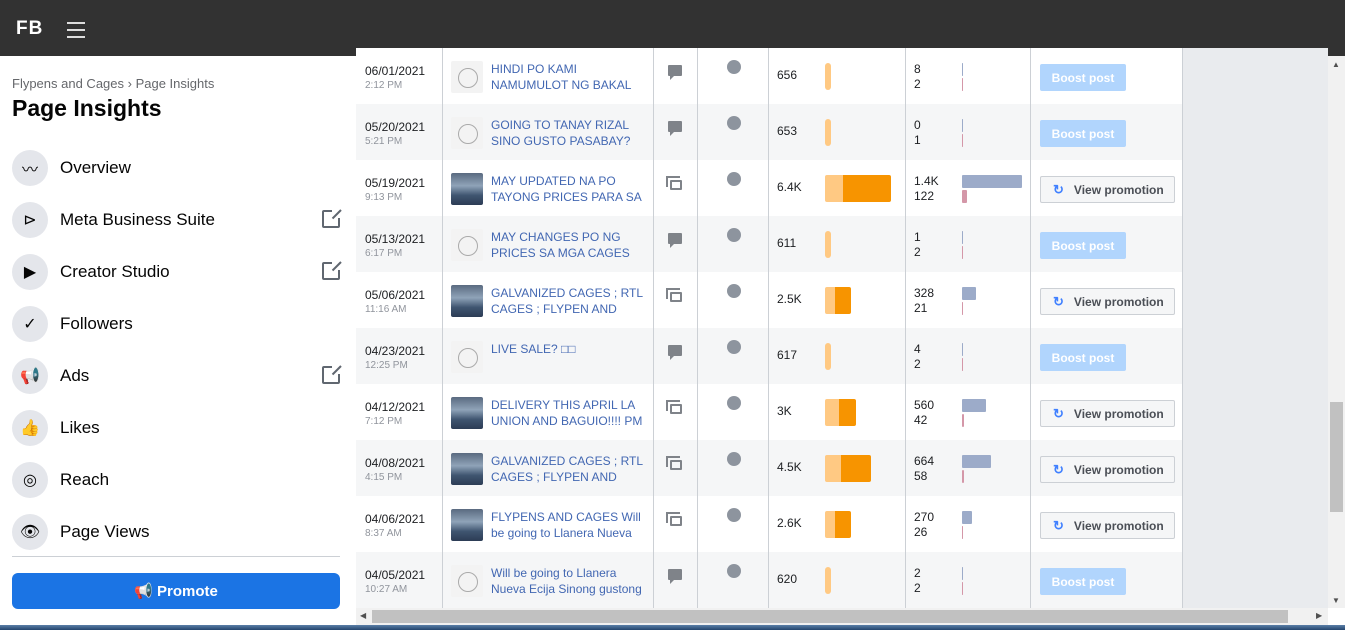 The width and height of the screenshot is (1345, 630). I want to click on post-cell: GOING TO TANAY RIZAL SINO GUSTO PASABAY?, so click(548, 132).